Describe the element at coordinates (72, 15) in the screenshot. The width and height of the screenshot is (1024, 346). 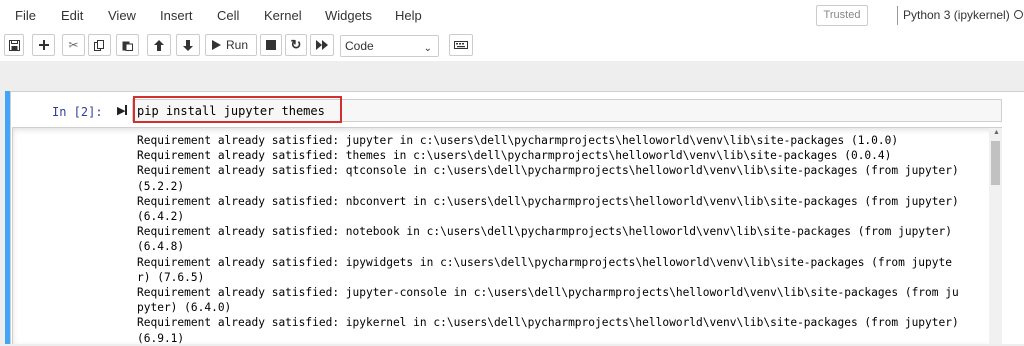
I see `menu-edit: Edit` at that location.